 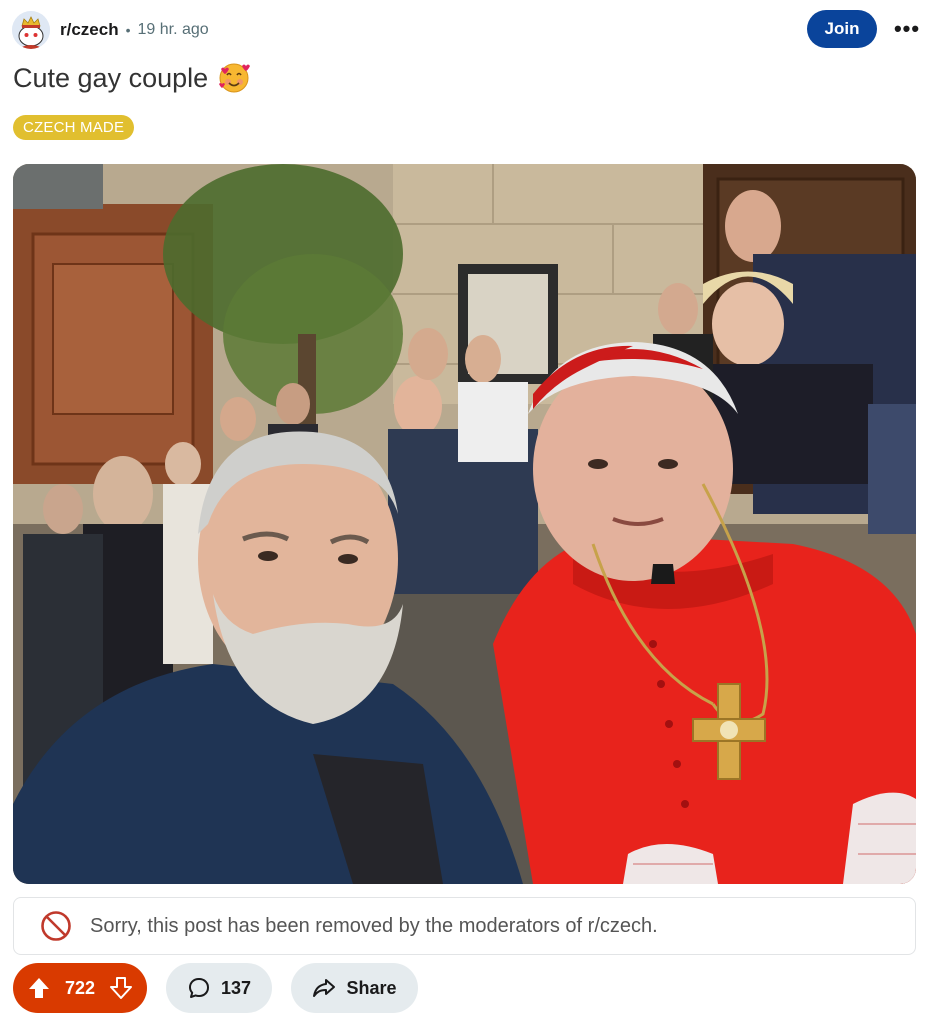 I want to click on ellipsis-icon: •••, so click(x=907, y=28).